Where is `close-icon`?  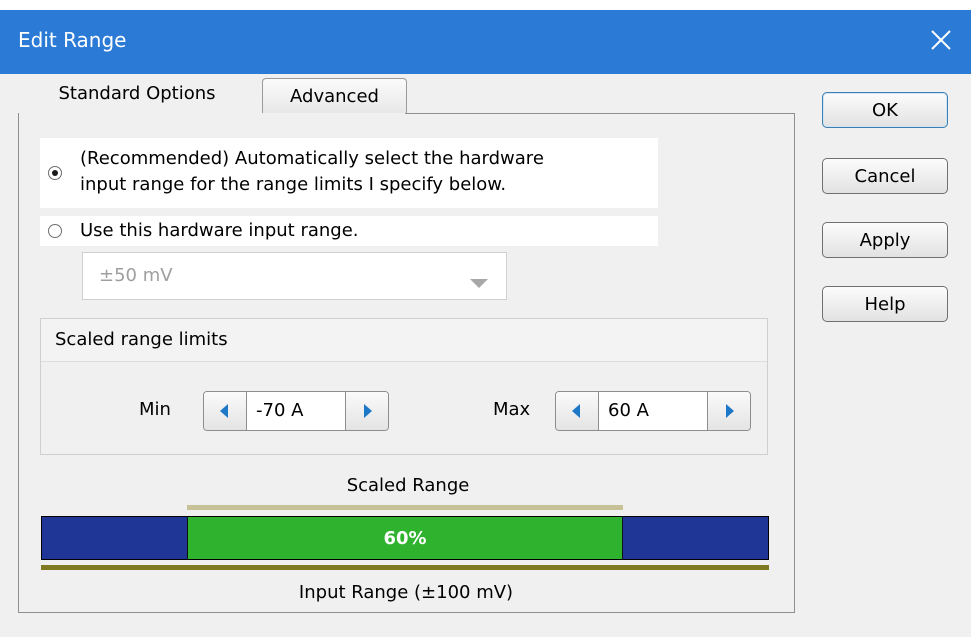
close-icon is located at coordinates (941, 40).